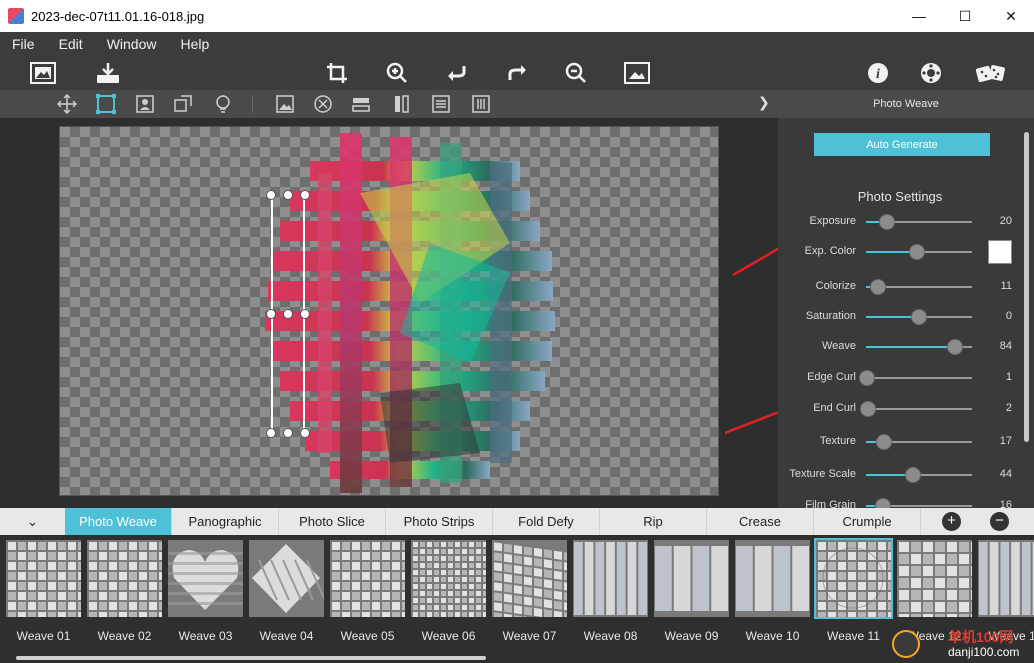  I want to click on zoom-in-icon, so click(397, 73).